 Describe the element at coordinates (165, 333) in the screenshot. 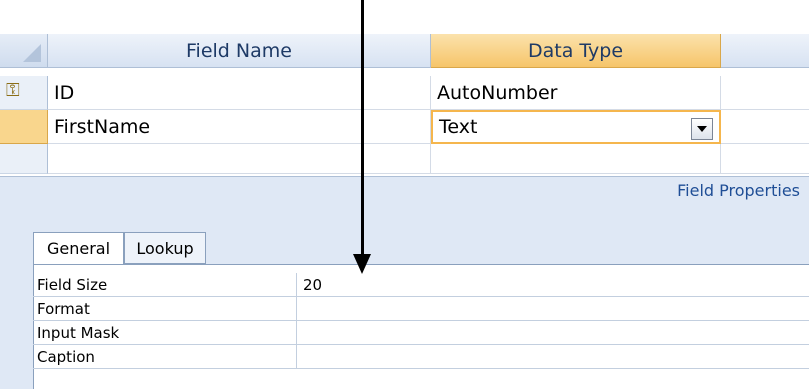

I see `property-label: Input Mask` at that location.